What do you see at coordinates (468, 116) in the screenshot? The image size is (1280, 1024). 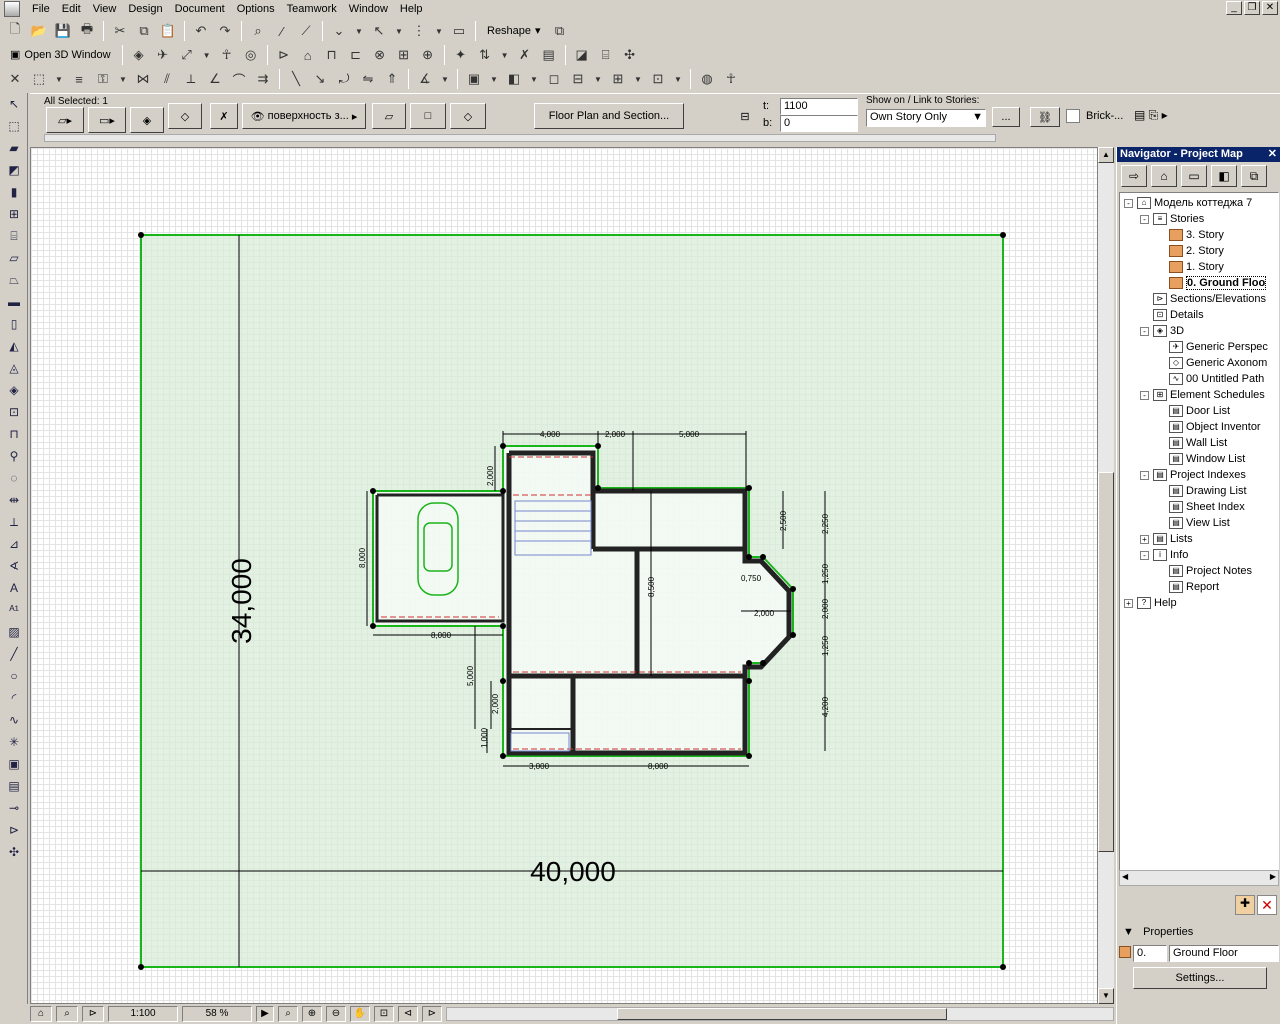 I see `rotated-rect-icon: ◇` at bounding box center [468, 116].